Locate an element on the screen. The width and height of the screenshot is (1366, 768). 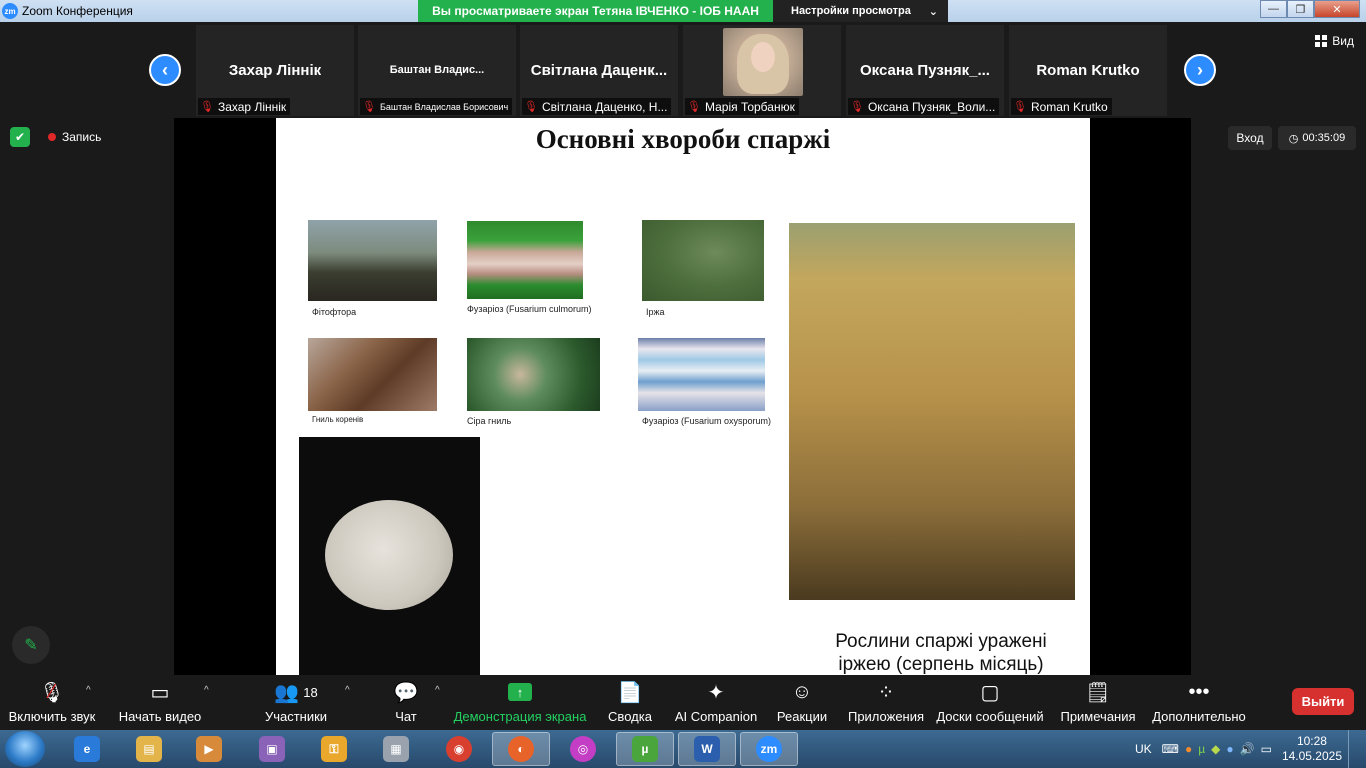
summary-icon: 📄 is located at coordinates (630, 692).